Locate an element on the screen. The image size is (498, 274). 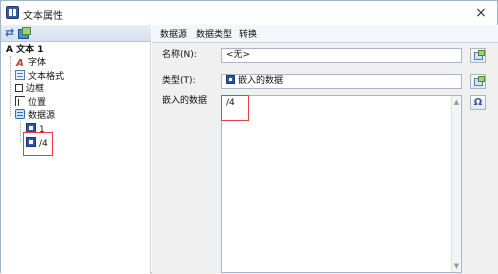
scroll-up-icon: ▲ is located at coordinates (456, 102).